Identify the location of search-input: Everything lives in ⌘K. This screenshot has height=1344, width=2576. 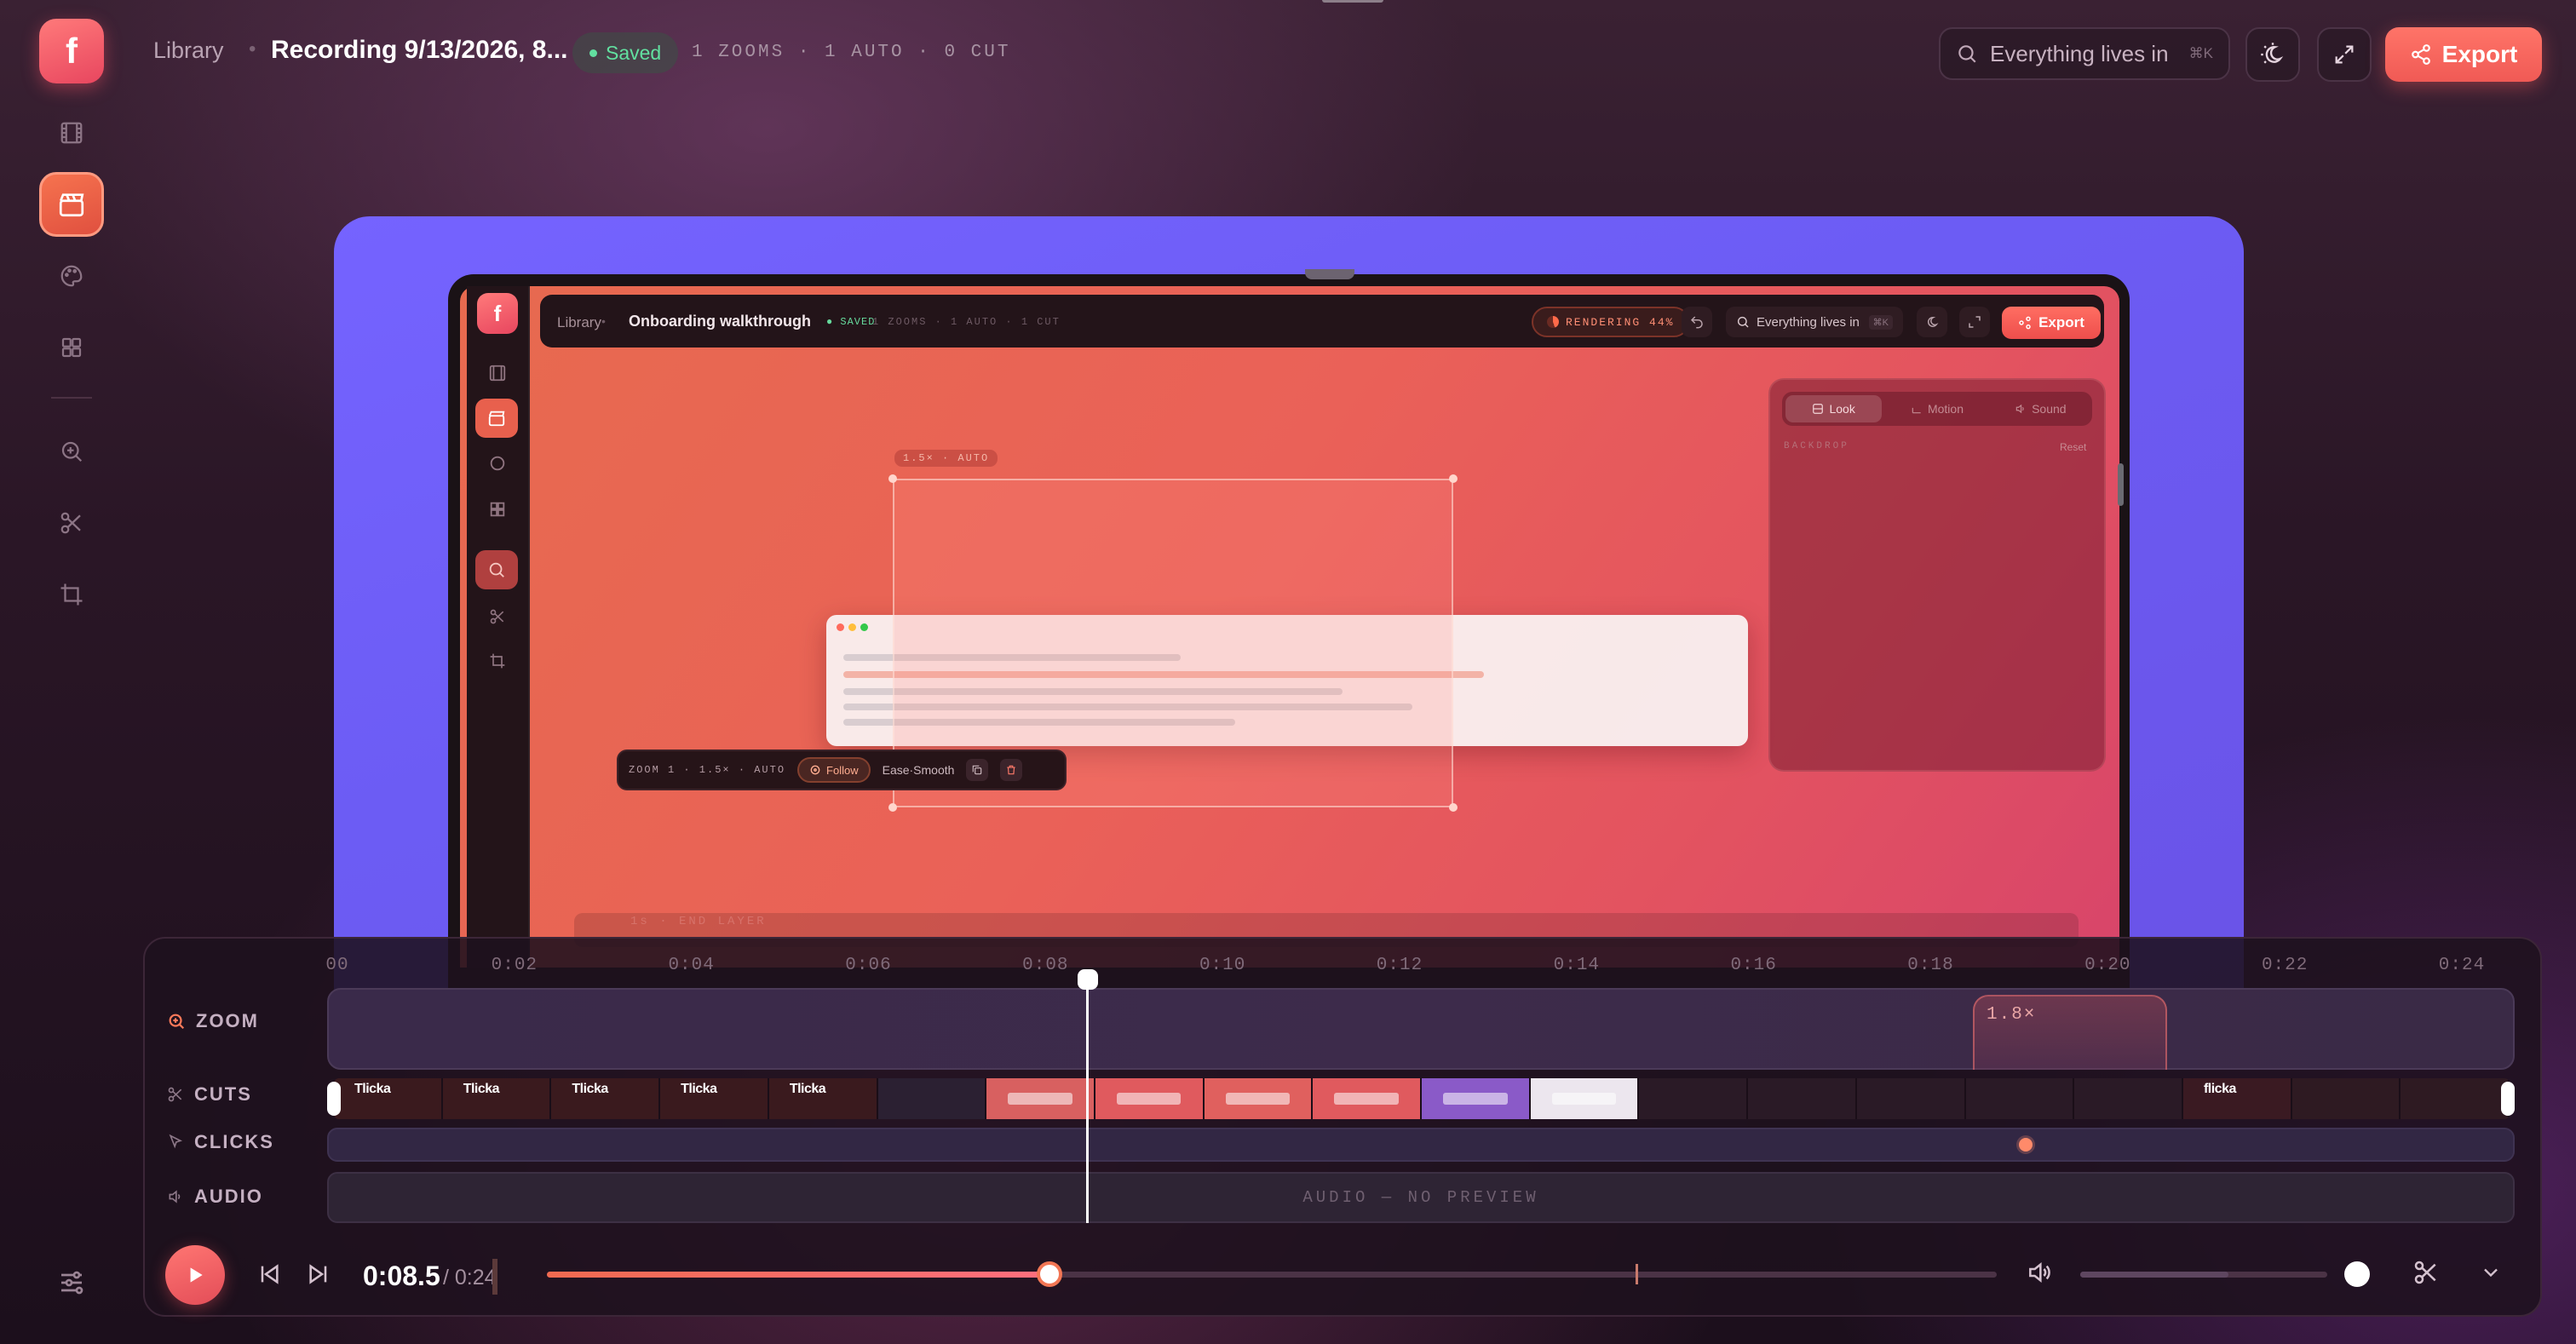
(2084, 53).